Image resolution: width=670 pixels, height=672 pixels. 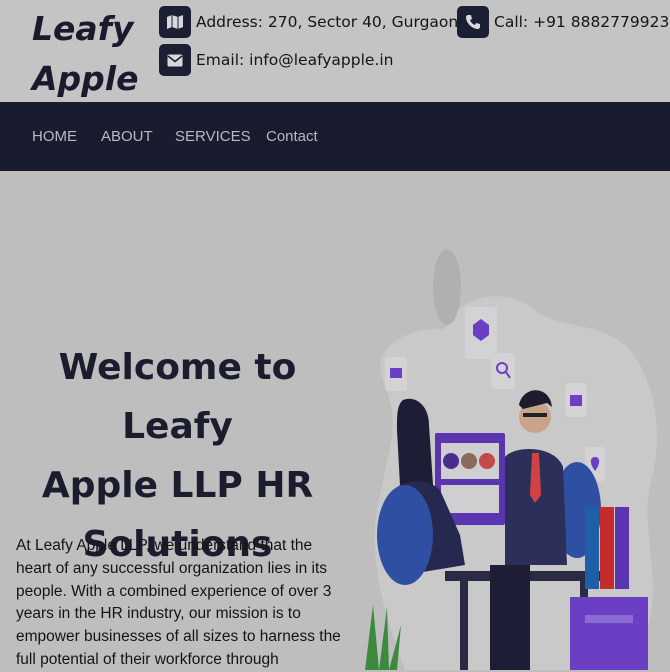 What do you see at coordinates (473, 22) in the screenshot?
I see `phone-icon` at bounding box center [473, 22].